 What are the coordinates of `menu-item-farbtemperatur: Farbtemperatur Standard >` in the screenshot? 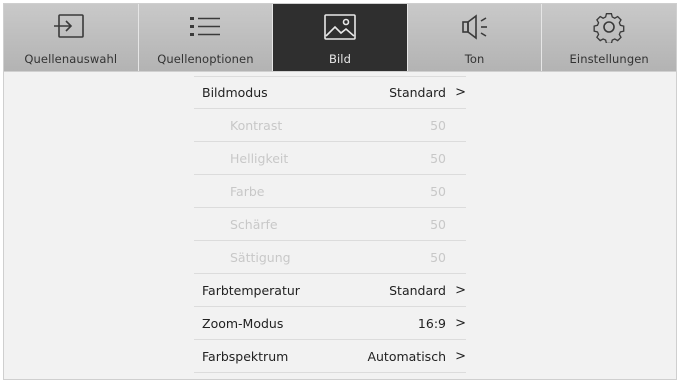 It's located at (330, 290).